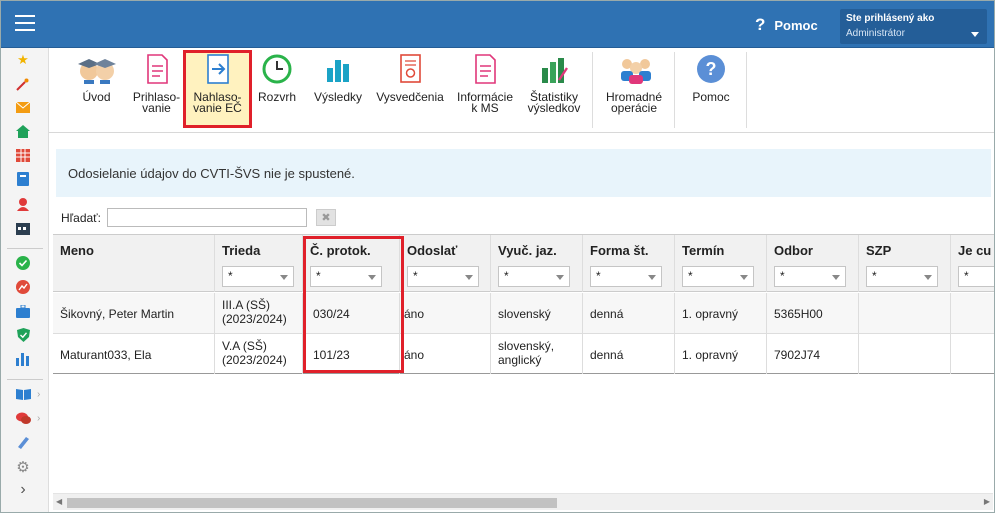 Image resolution: width=995 pixels, height=513 pixels. What do you see at coordinates (338, 78) in the screenshot?
I see `toolbar-vysledky: Výsledky` at bounding box center [338, 78].